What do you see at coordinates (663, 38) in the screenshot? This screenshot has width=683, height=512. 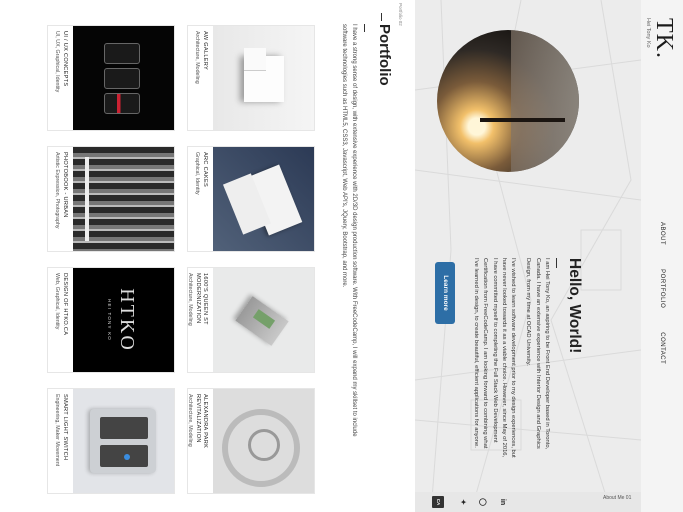 I see `site-logo: TK.` at bounding box center [663, 38].